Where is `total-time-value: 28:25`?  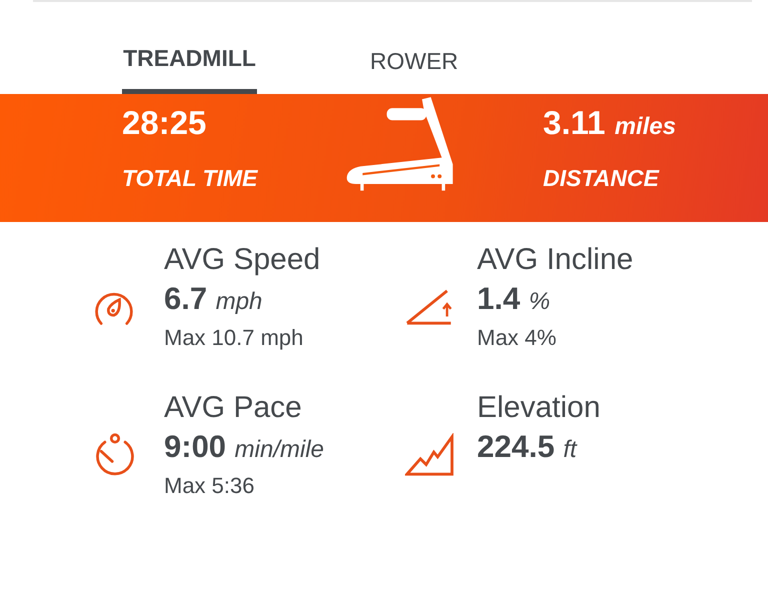
total-time-value: 28:25 is located at coordinates (165, 122).